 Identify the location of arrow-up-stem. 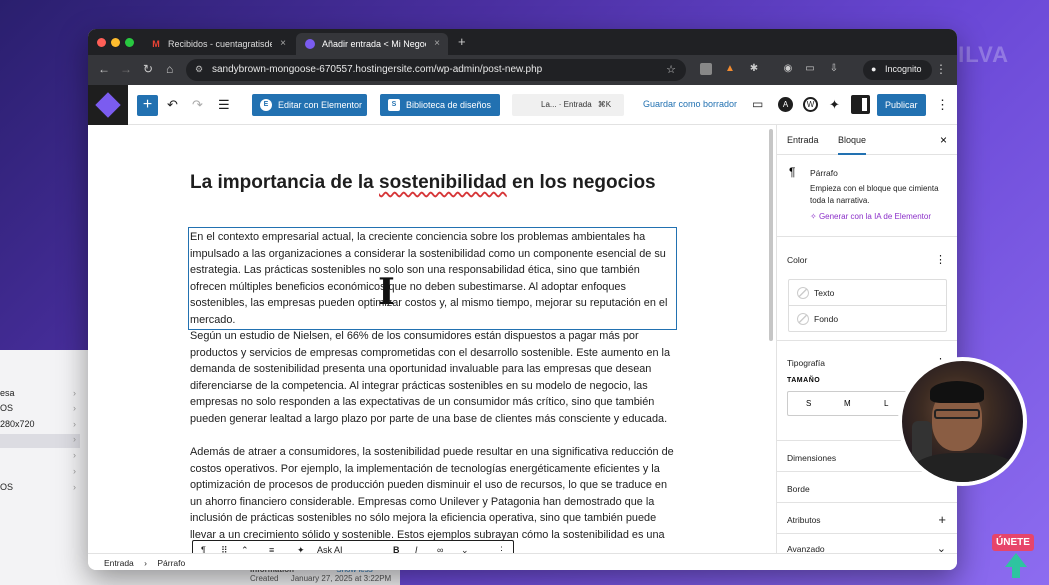
(1016, 572).